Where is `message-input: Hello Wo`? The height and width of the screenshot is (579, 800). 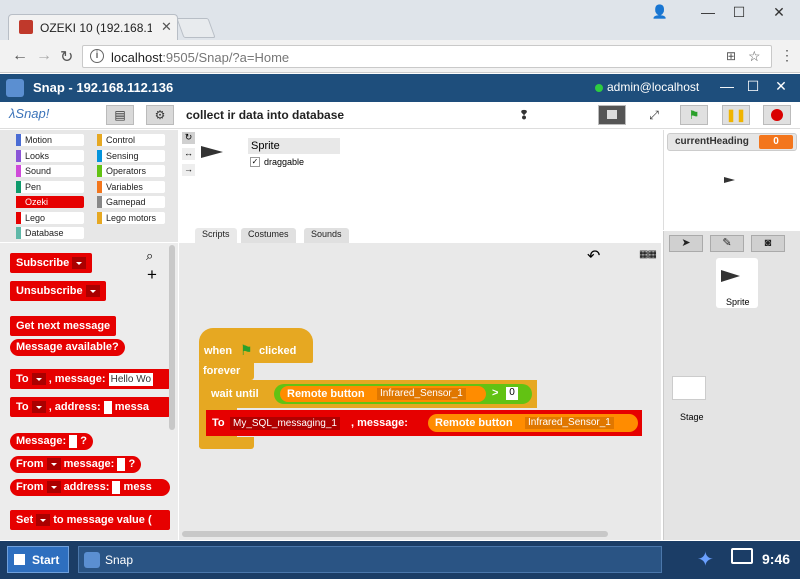
message-input: Hello Wo is located at coordinates (131, 379).